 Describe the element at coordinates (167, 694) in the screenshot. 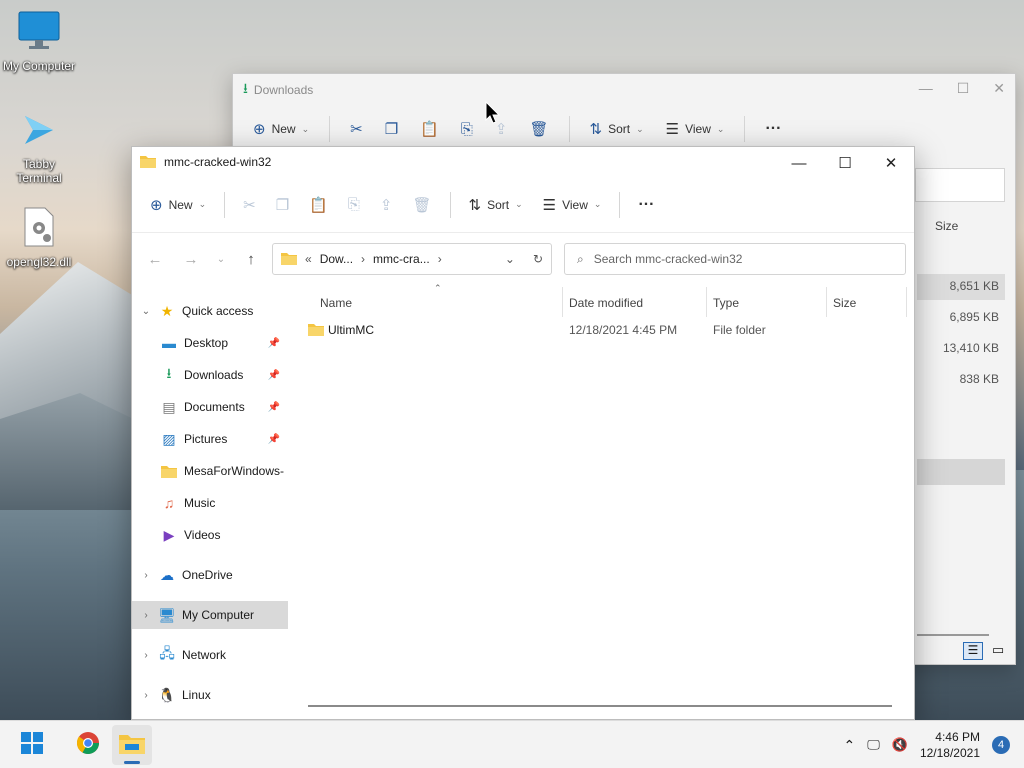

I see `linux-penguin-icon: 🐧` at that location.